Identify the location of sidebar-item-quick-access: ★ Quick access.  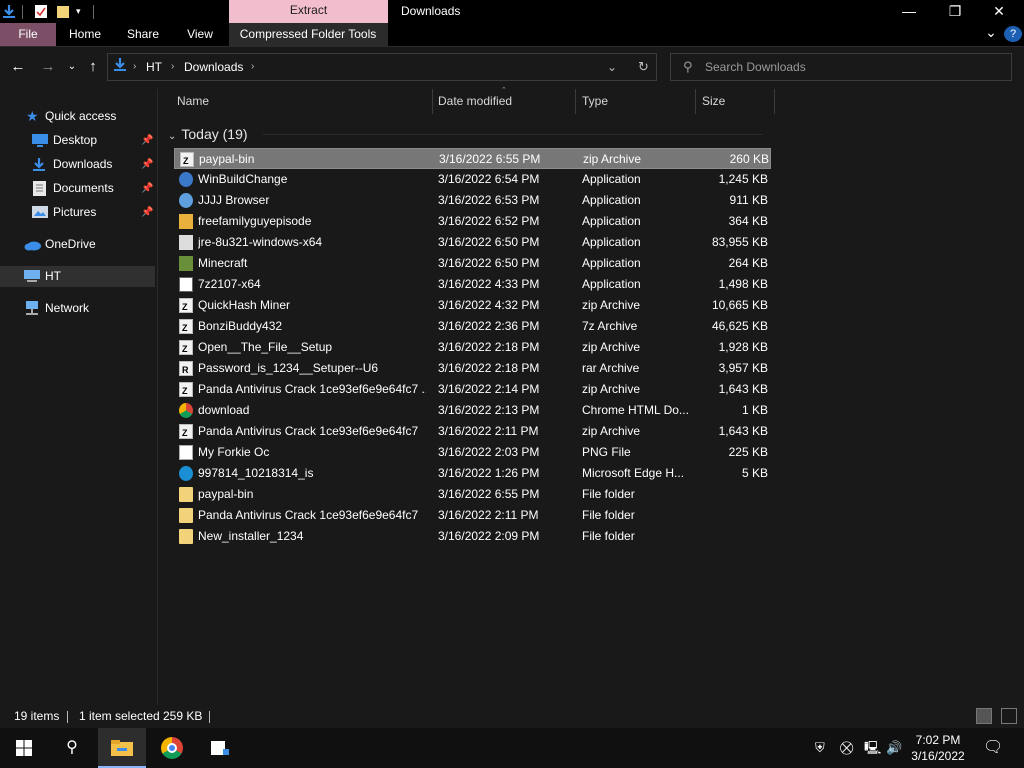
(77, 116).